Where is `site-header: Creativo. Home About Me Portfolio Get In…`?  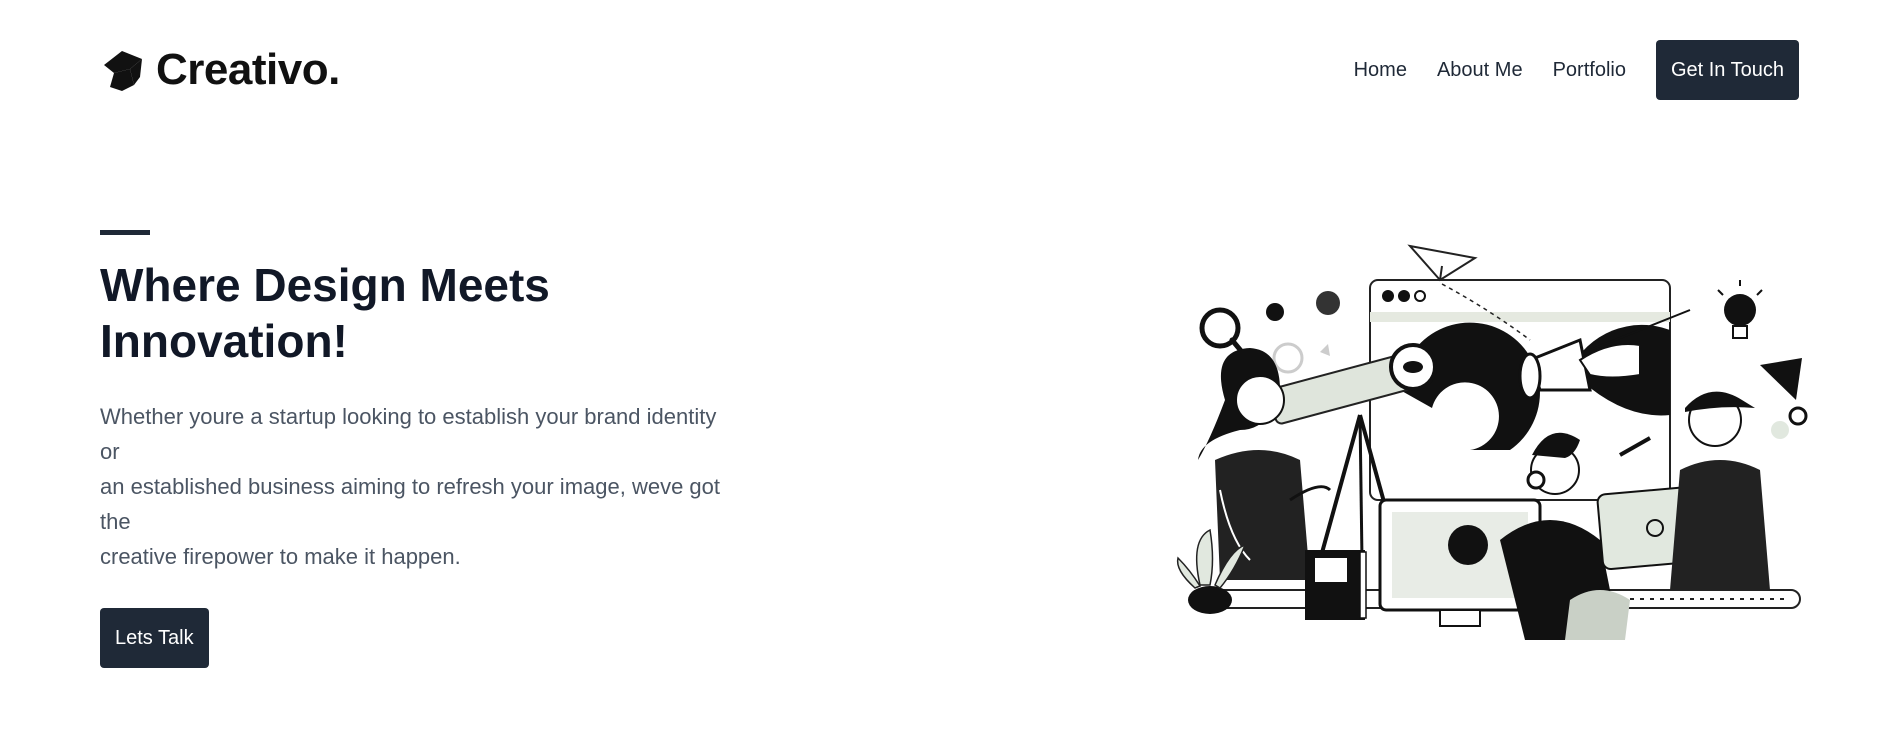 site-header: Creativo. Home About Me Portfolio Get In… is located at coordinates (949, 70).